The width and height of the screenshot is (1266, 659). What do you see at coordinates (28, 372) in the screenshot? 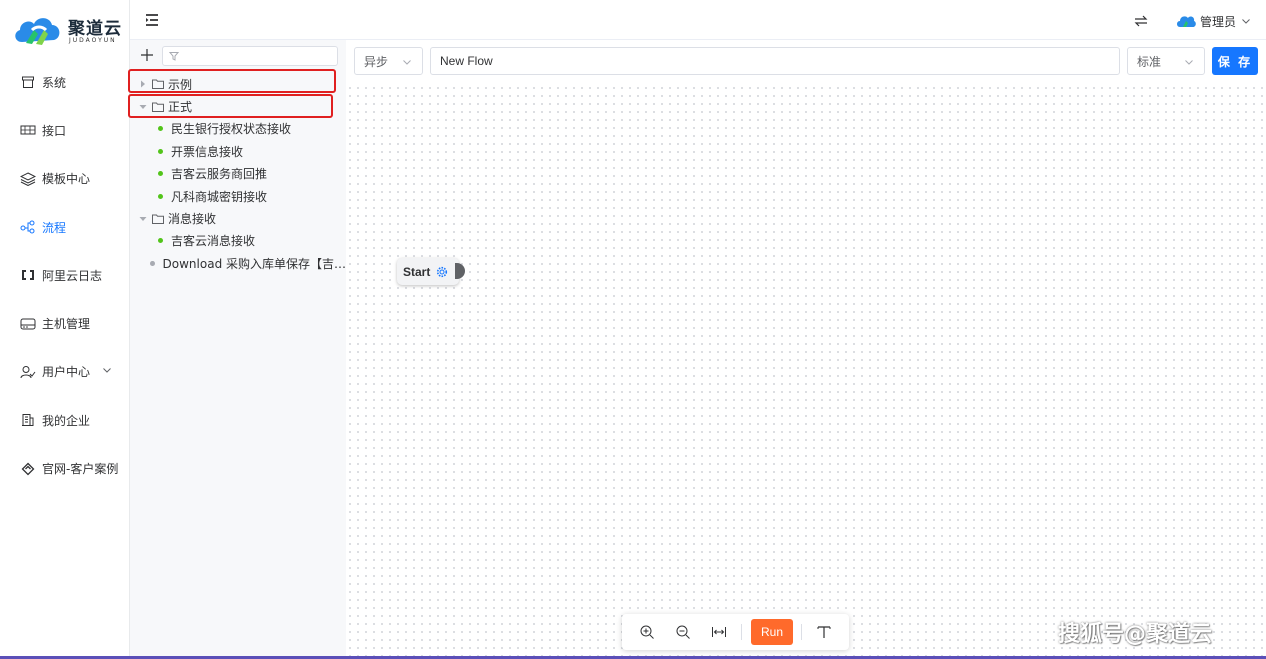
I see `user-icon` at bounding box center [28, 372].